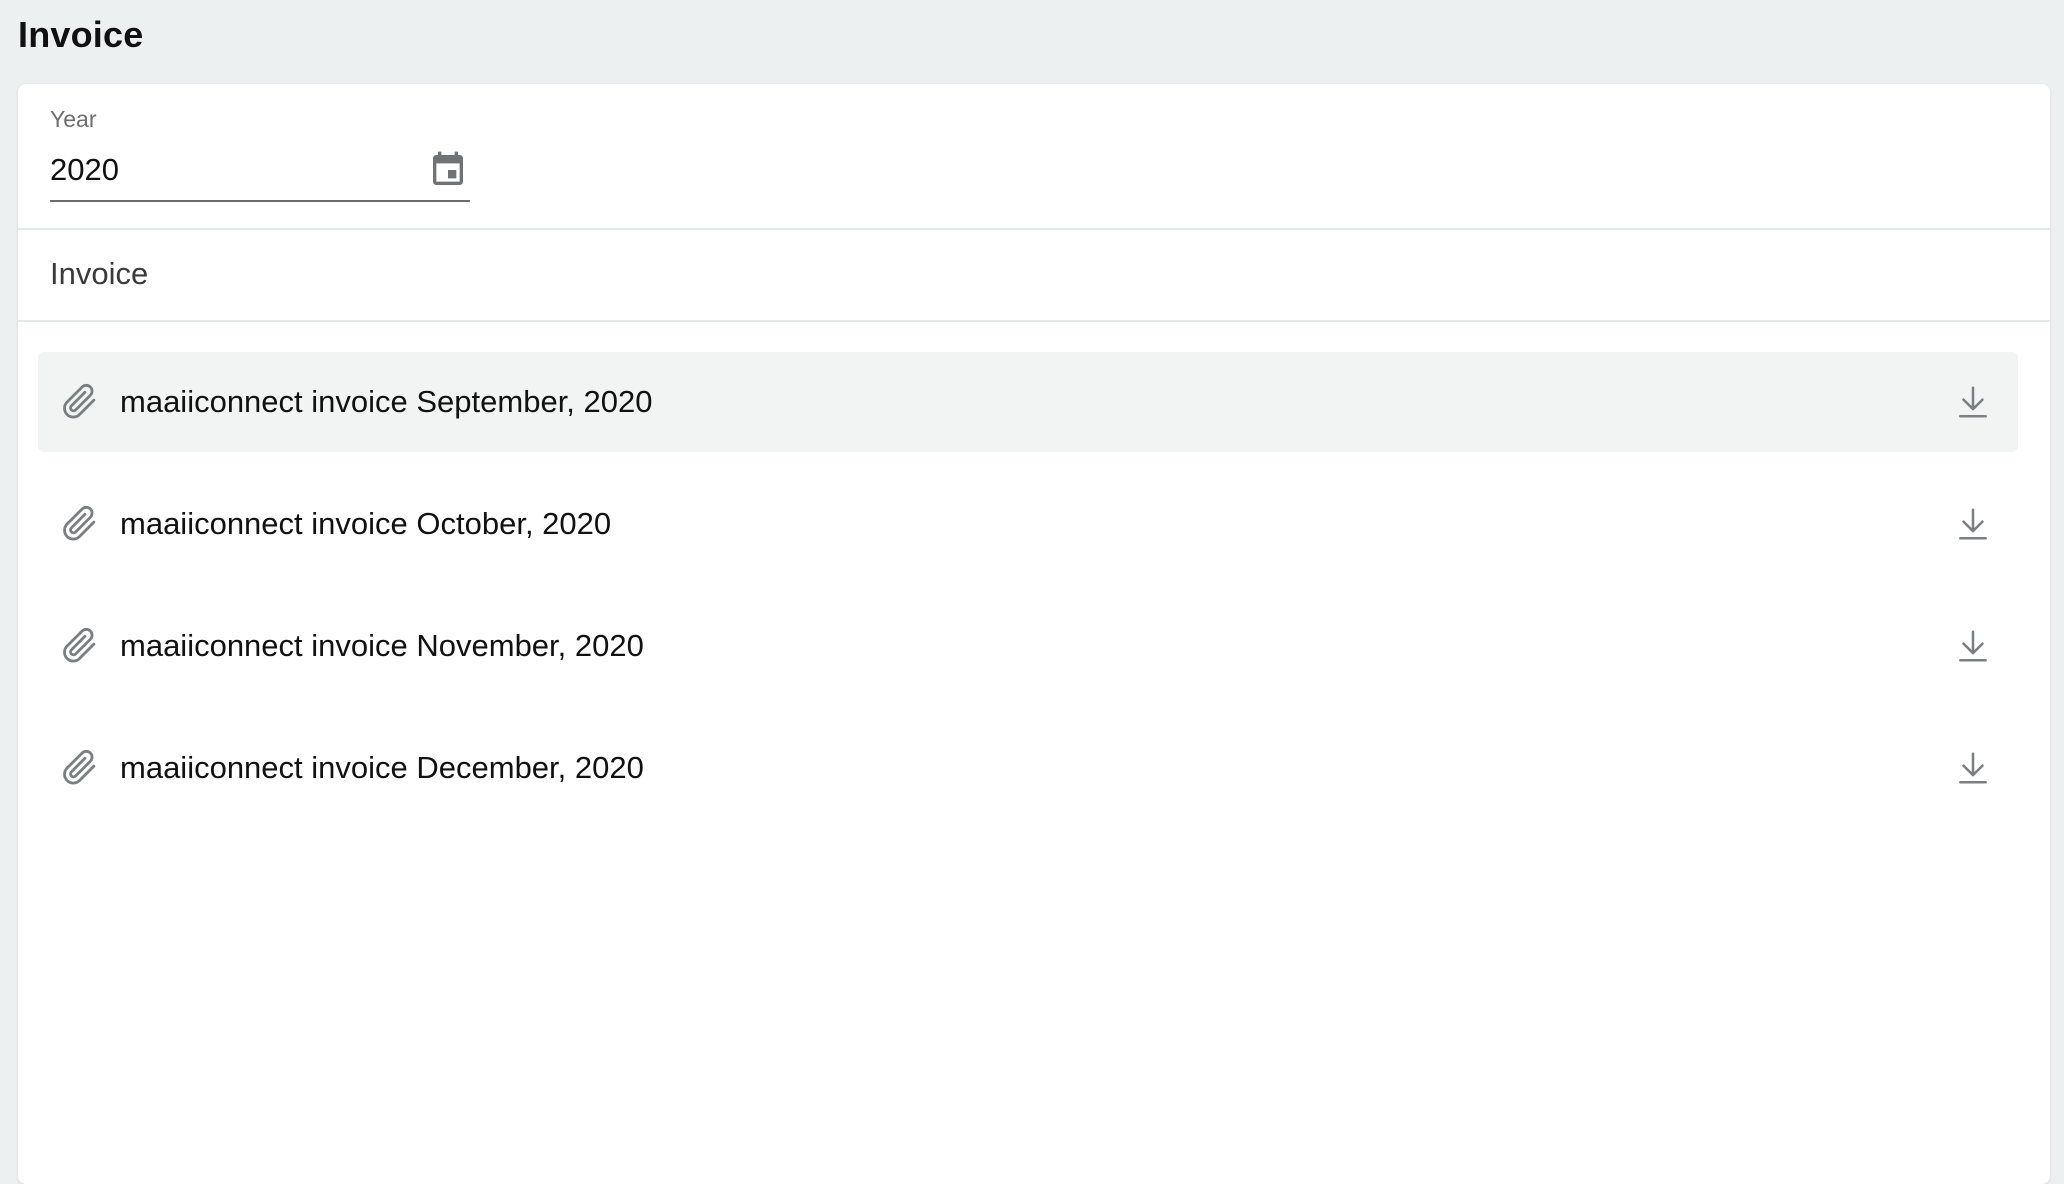 This screenshot has width=2064, height=1184. Describe the element at coordinates (1028, 768) in the screenshot. I see `invoice-row: maaiiconnect invoice December, 2020` at that location.